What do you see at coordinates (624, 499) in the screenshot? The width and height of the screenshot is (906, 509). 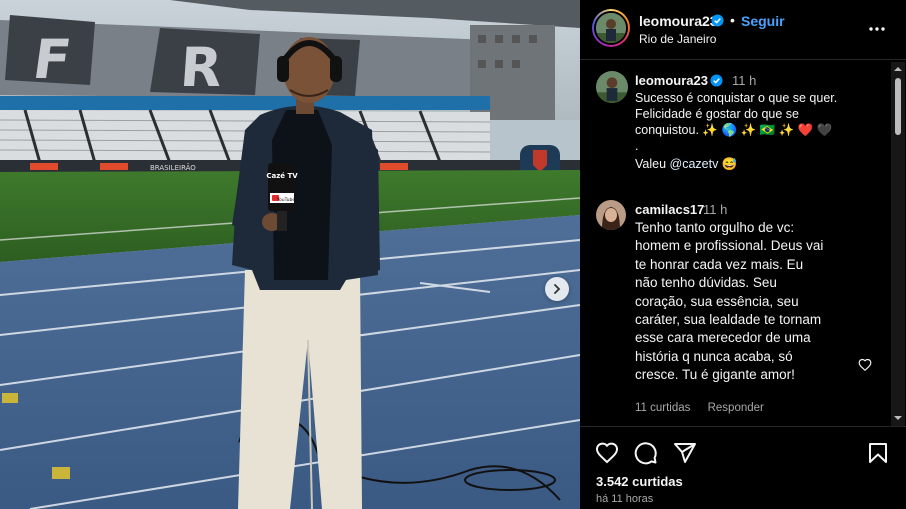 I see `post-timestamp: há 11 horas` at bounding box center [624, 499].